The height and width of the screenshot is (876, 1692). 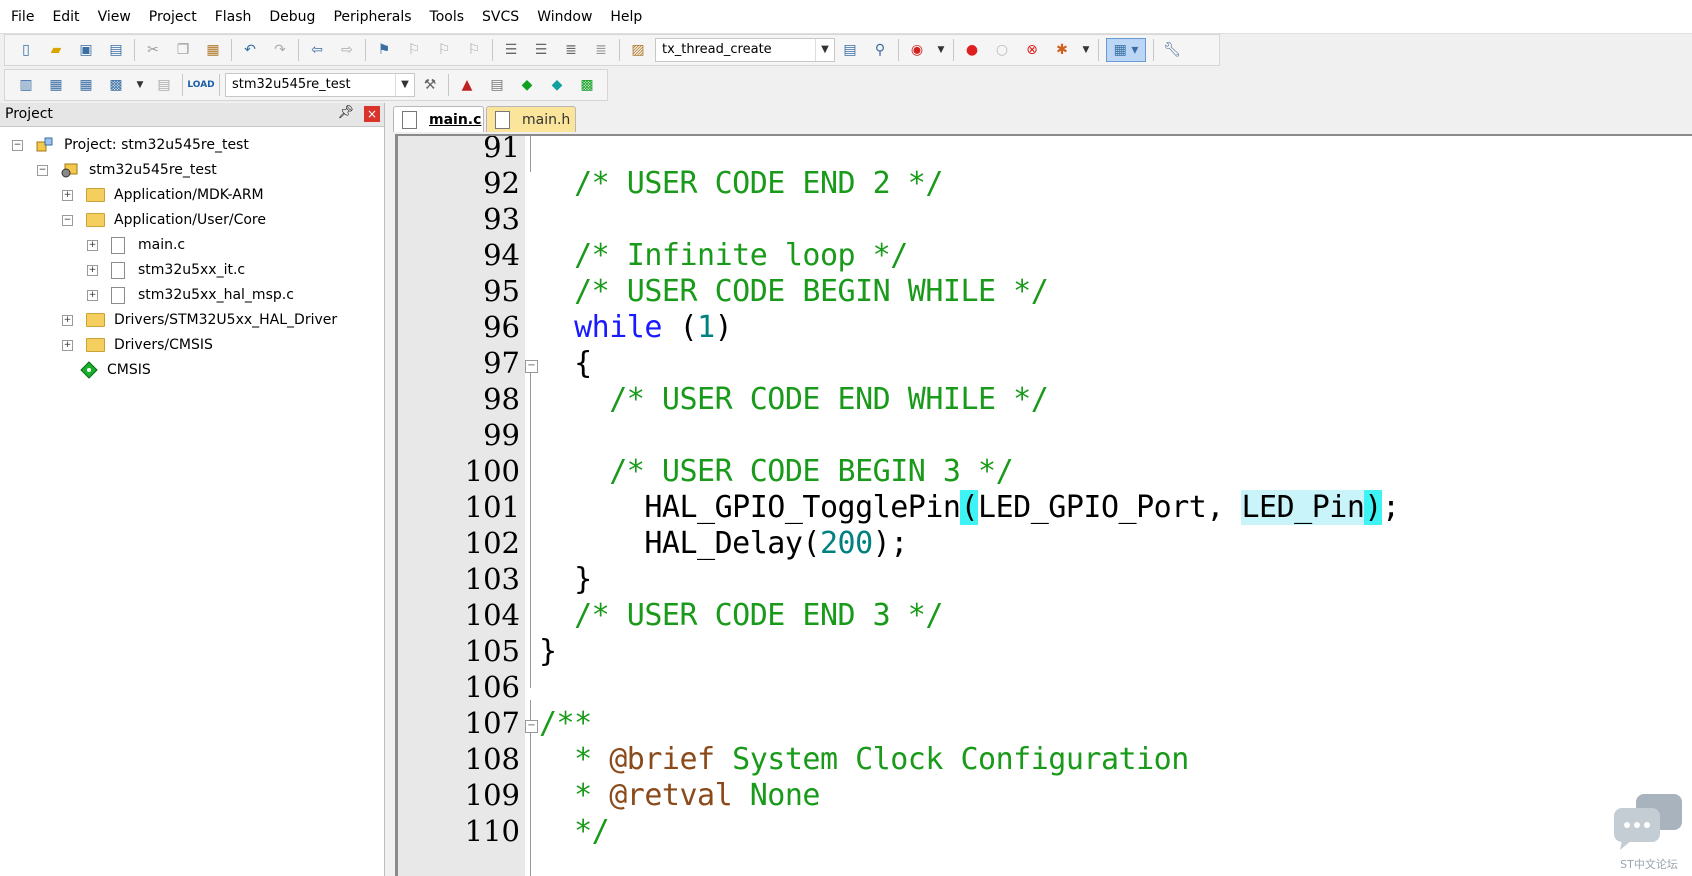 What do you see at coordinates (347, 50) in the screenshot?
I see `navigate-forward-icon: ⇨` at bounding box center [347, 50].